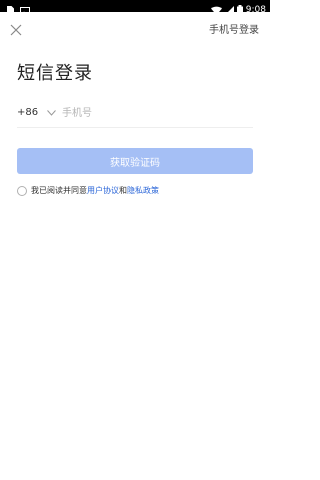 The width and height of the screenshot is (320, 480). I want to click on country-code-selector: +86, so click(36, 112).